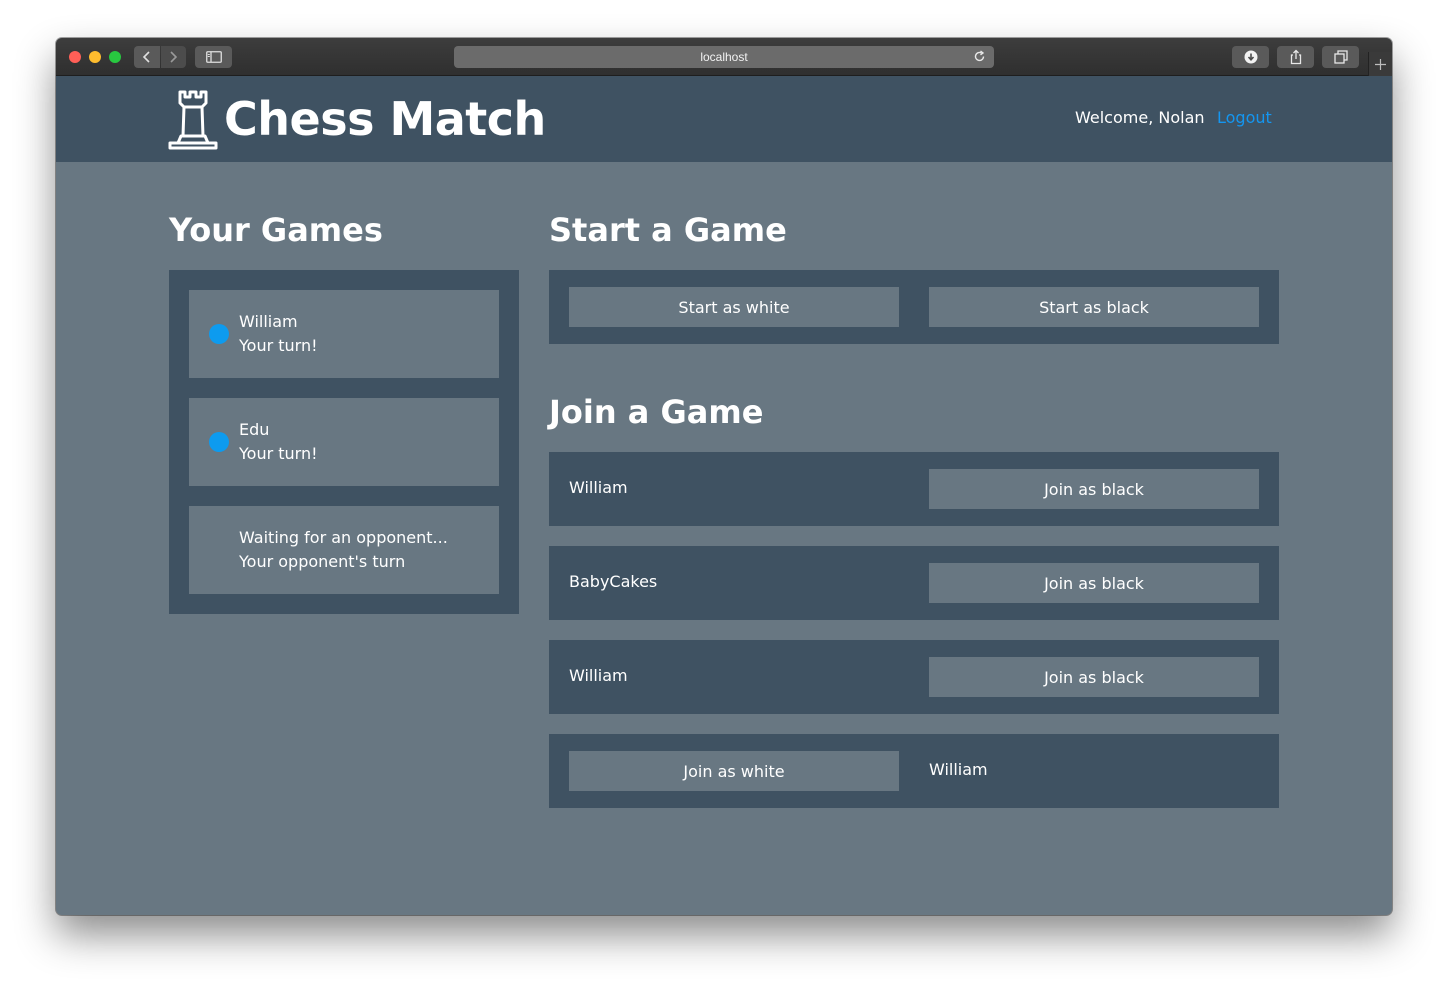  What do you see at coordinates (385, 119) in the screenshot?
I see `site-title: Chess Match` at bounding box center [385, 119].